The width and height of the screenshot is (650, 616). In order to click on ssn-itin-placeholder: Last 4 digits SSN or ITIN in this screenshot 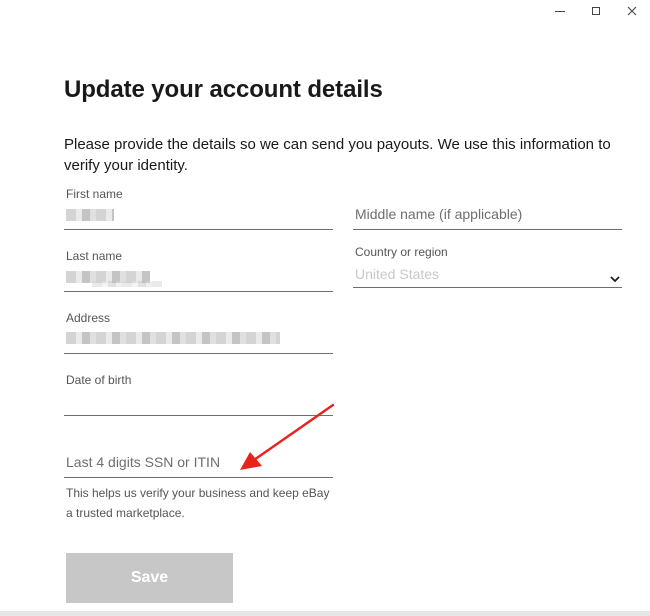, I will do `click(143, 462)`.